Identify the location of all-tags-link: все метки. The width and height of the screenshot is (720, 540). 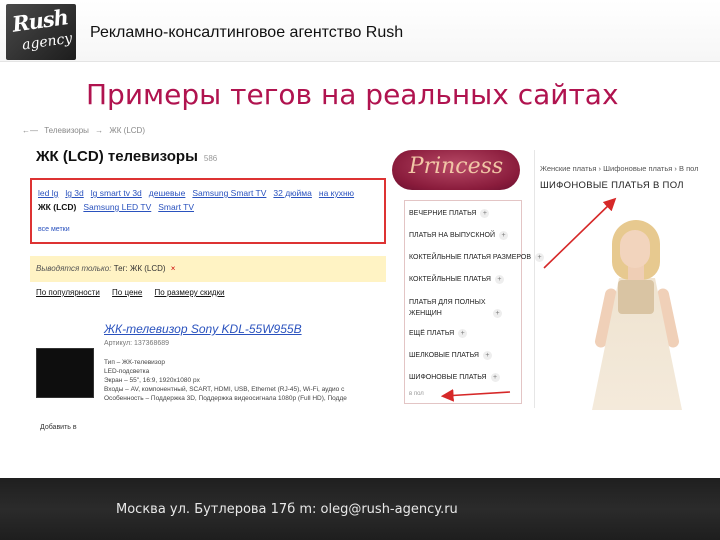
(54, 229).